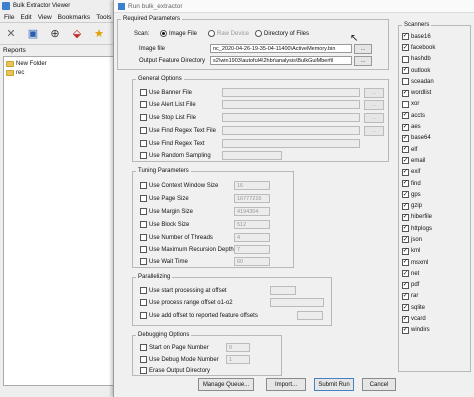 The height and width of the screenshot is (397, 474). What do you see at coordinates (45, 17) in the screenshot?
I see `menu-view: View` at bounding box center [45, 17].